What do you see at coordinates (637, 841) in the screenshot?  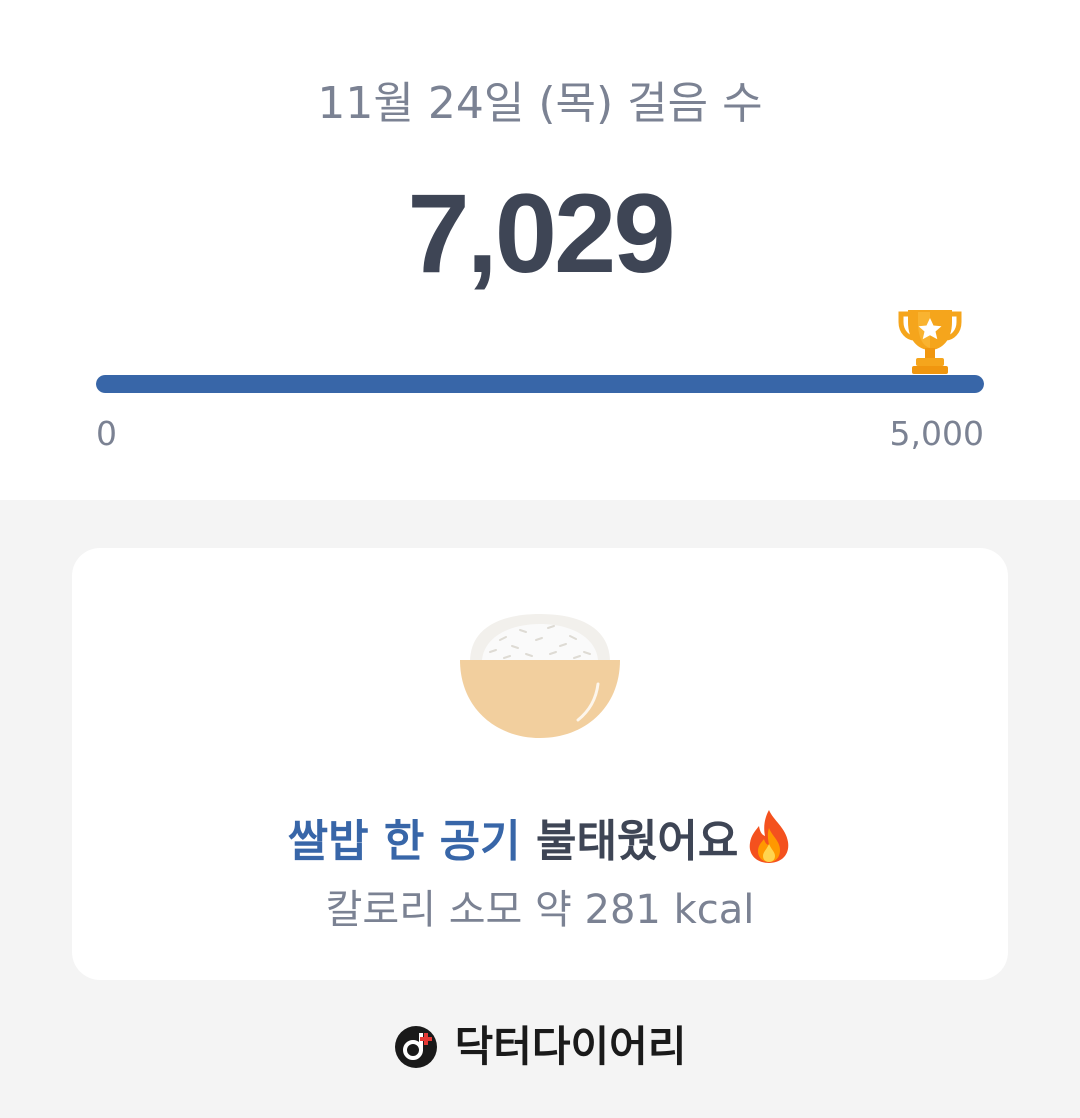 I see `burned-message: 불태웠어요` at bounding box center [637, 841].